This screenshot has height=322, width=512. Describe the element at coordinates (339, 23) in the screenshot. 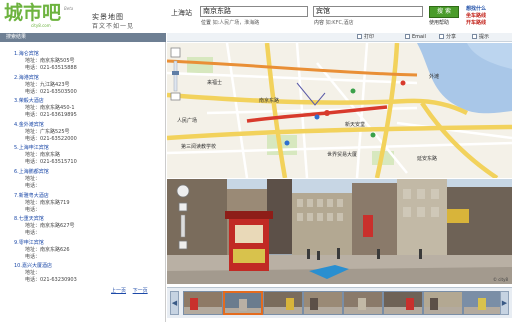

I see `keyword-hint-text: 如:KFC,酒店` at that location.